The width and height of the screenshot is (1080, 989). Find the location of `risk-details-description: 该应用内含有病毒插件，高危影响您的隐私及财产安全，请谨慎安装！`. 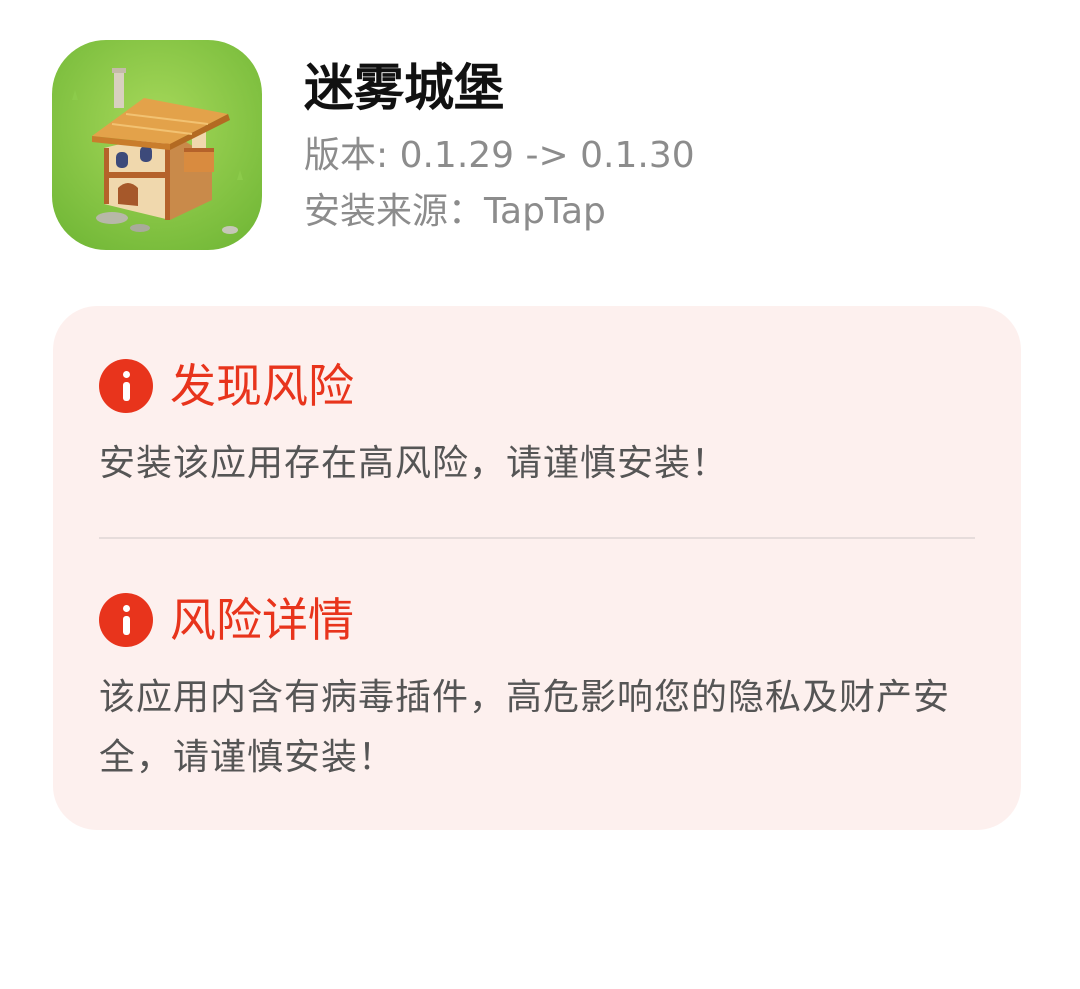

risk-details-description: 该应用内含有病毒插件，高危影响您的隐私及财产安全，请谨慎安装！ is located at coordinates (525, 727).